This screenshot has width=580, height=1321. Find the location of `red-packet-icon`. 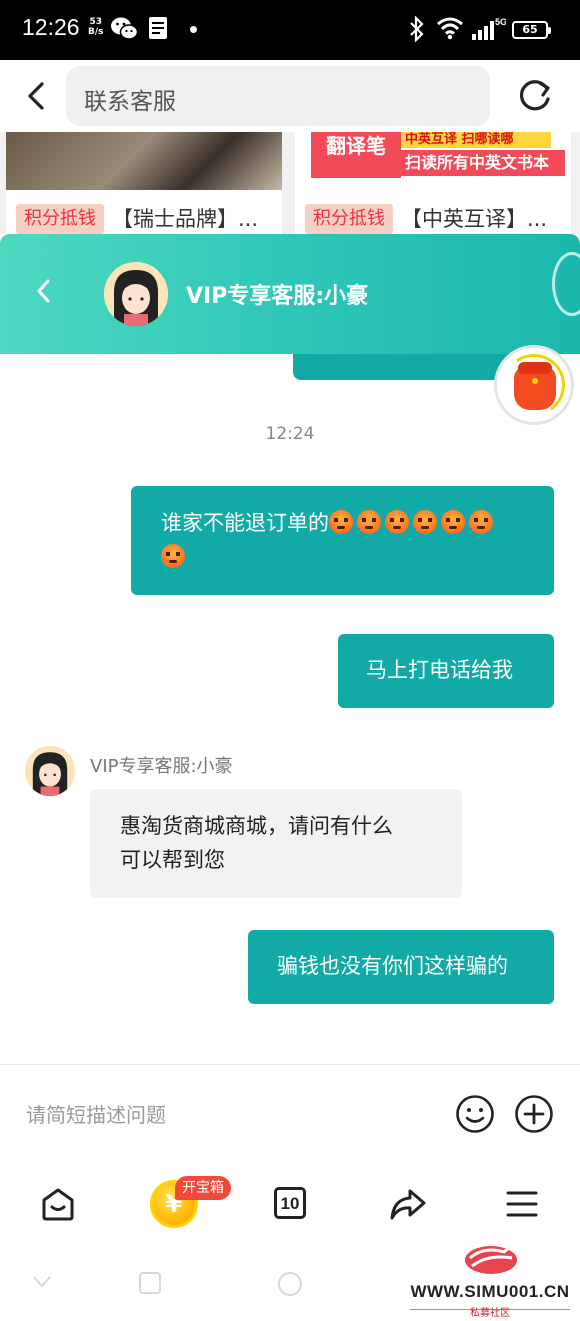

red-packet-icon is located at coordinates (535, 386).